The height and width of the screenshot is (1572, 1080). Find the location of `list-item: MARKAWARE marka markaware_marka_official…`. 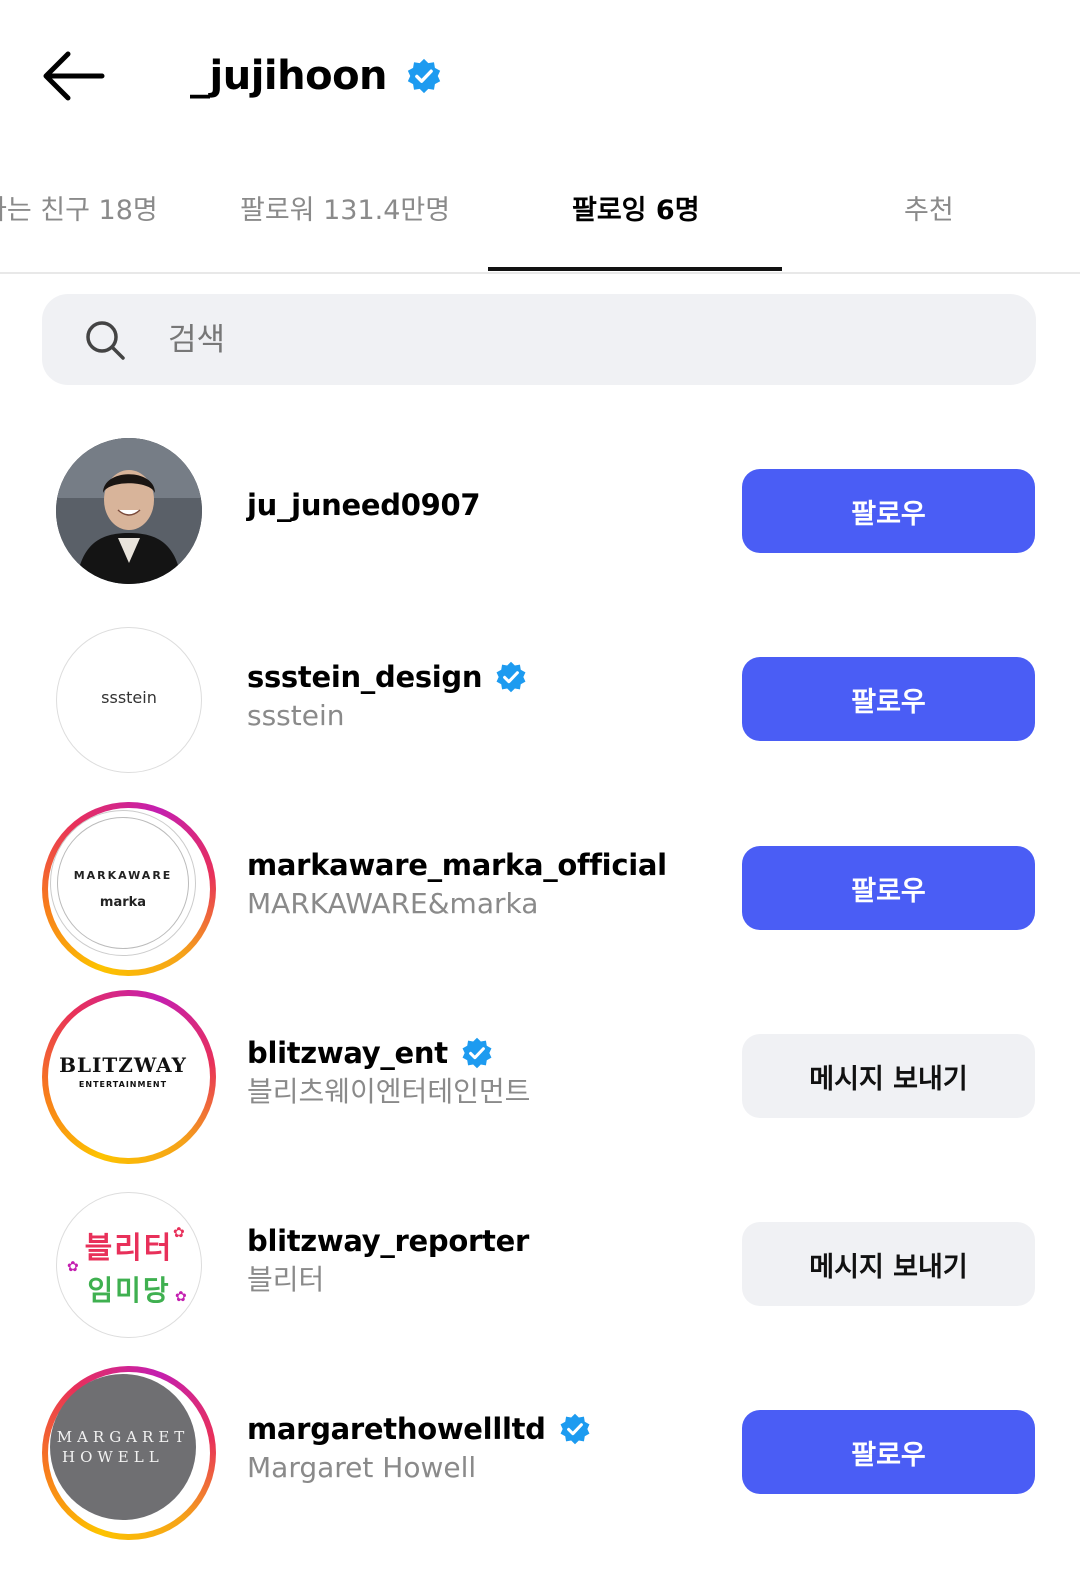

list-item: MARKAWARE marka markaware_marka_official… is located at coordinates (540, 889).